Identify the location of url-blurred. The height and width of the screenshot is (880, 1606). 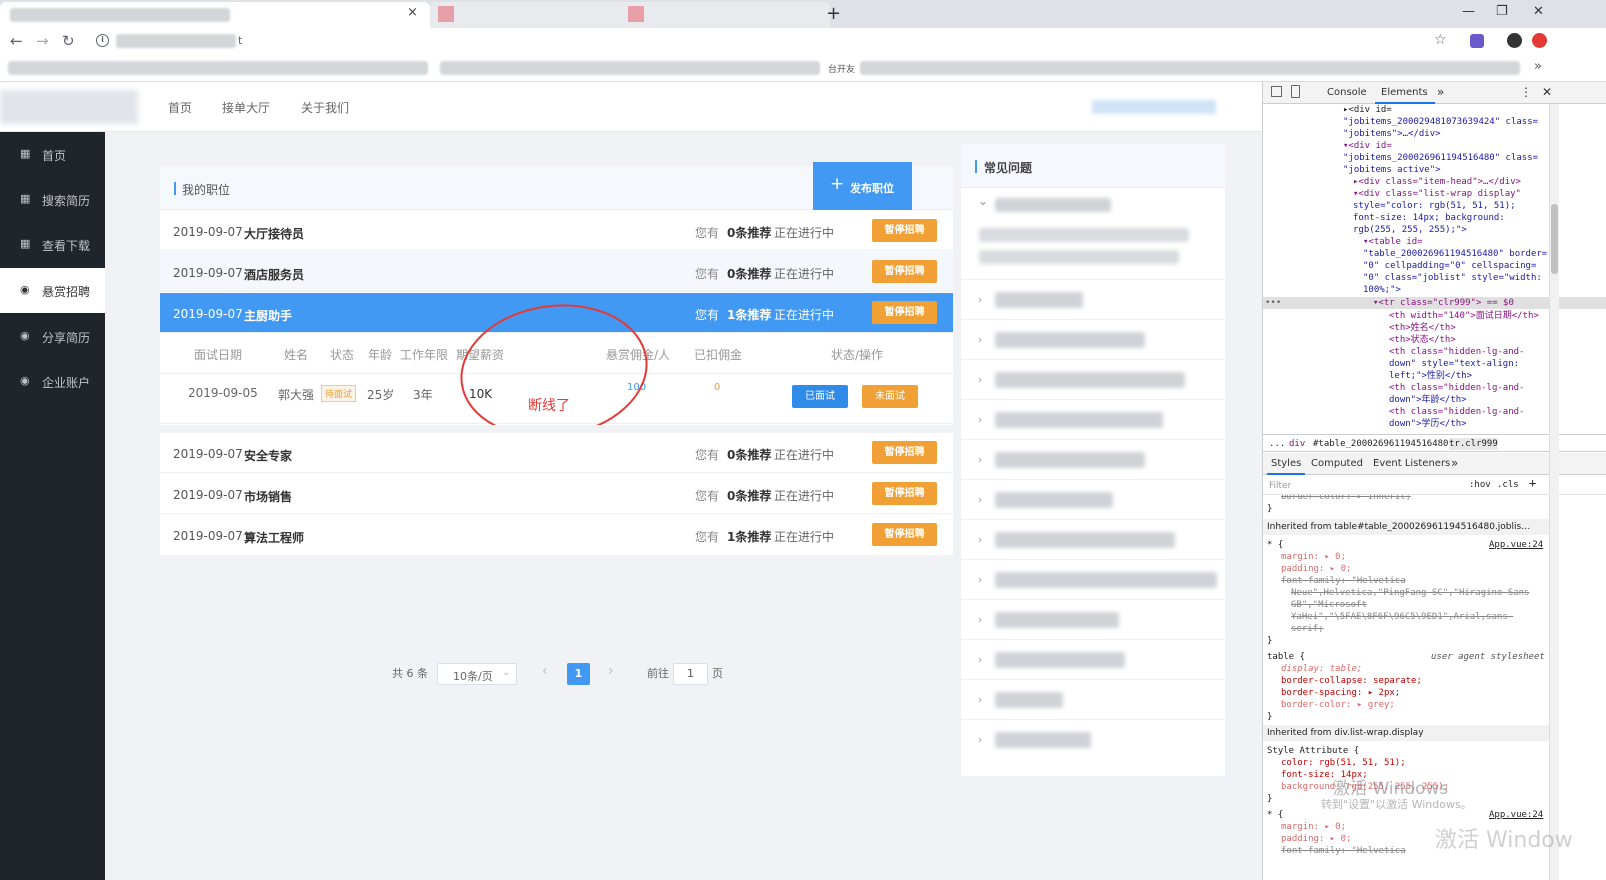
(176, 41).